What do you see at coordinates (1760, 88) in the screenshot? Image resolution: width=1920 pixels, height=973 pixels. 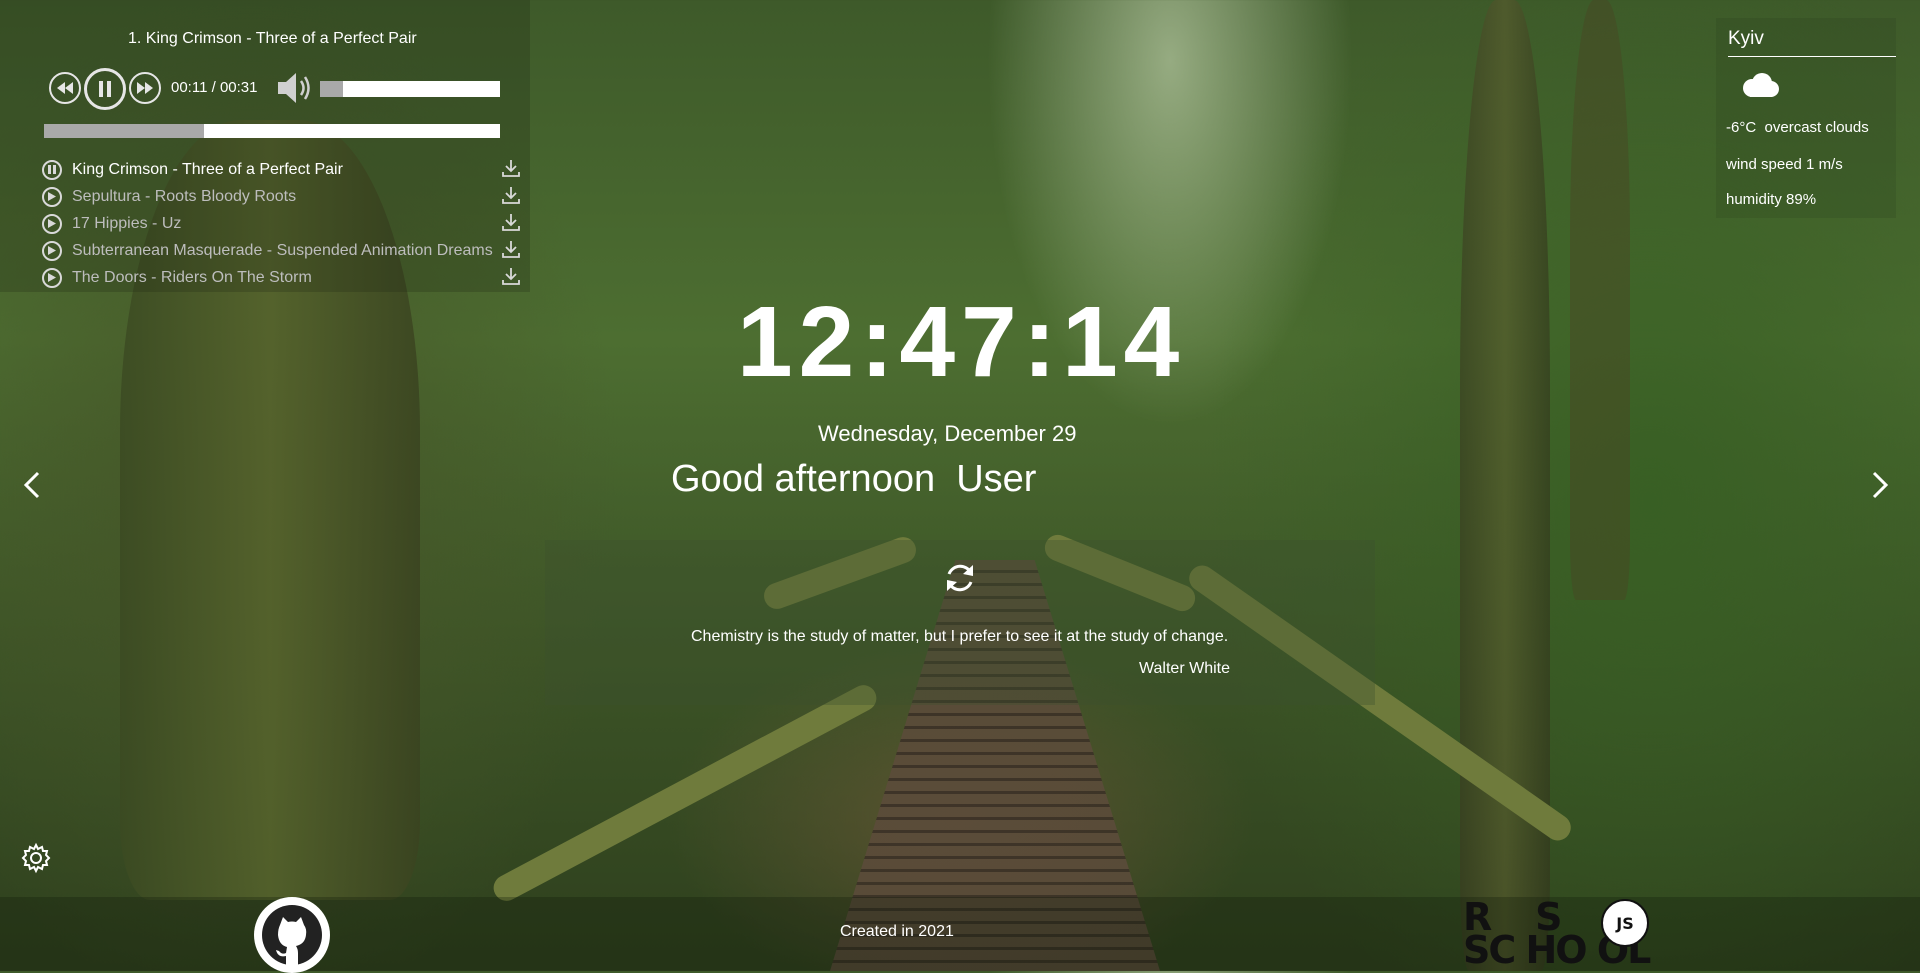 I see `cloud-icon` at bounding box center [1760, 88].